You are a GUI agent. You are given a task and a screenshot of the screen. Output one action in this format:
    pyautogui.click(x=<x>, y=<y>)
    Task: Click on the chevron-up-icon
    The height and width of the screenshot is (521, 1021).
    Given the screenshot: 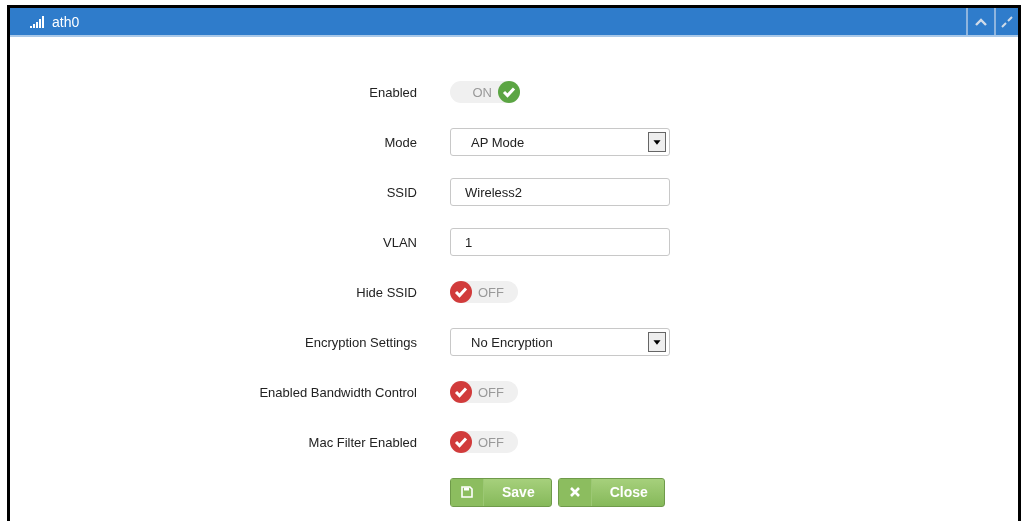 What is the action you would take?
    pyautogui.click(x=981, y=21)
    